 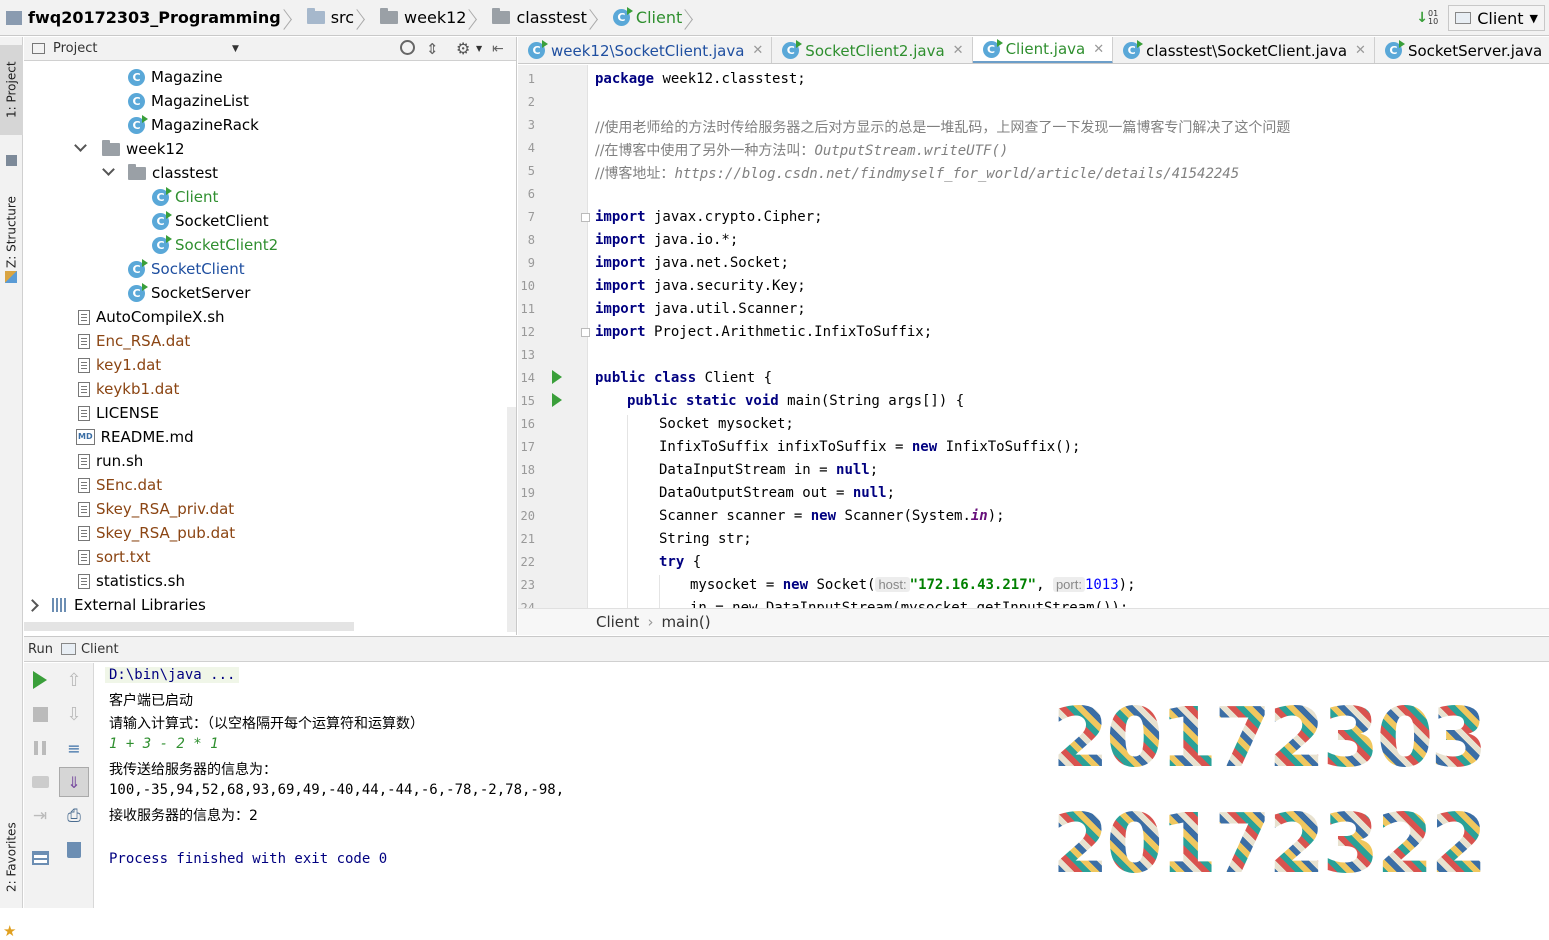 I want to click on tree-item: keykb1.dat, so click(x=128, y=389).